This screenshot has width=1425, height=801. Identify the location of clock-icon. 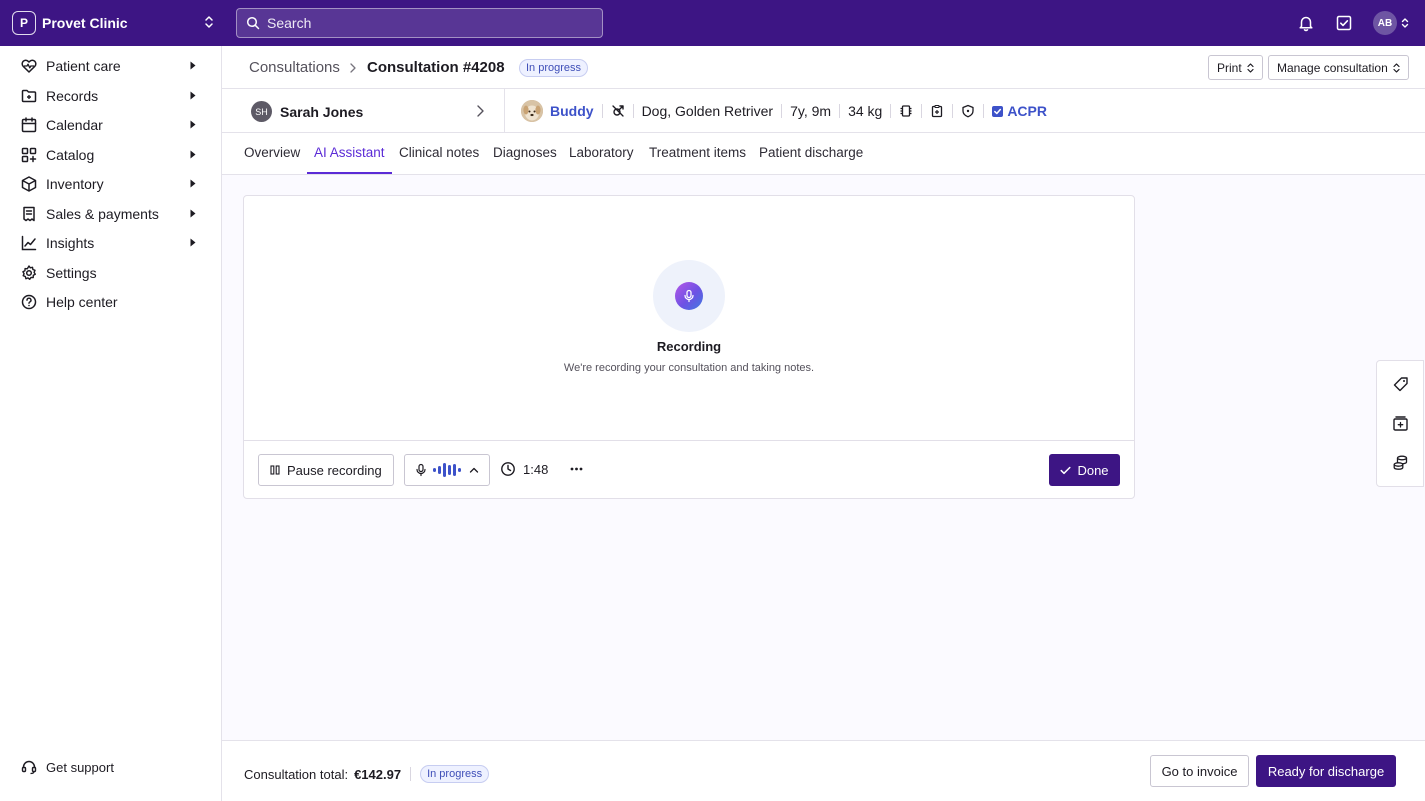
(508, 469).